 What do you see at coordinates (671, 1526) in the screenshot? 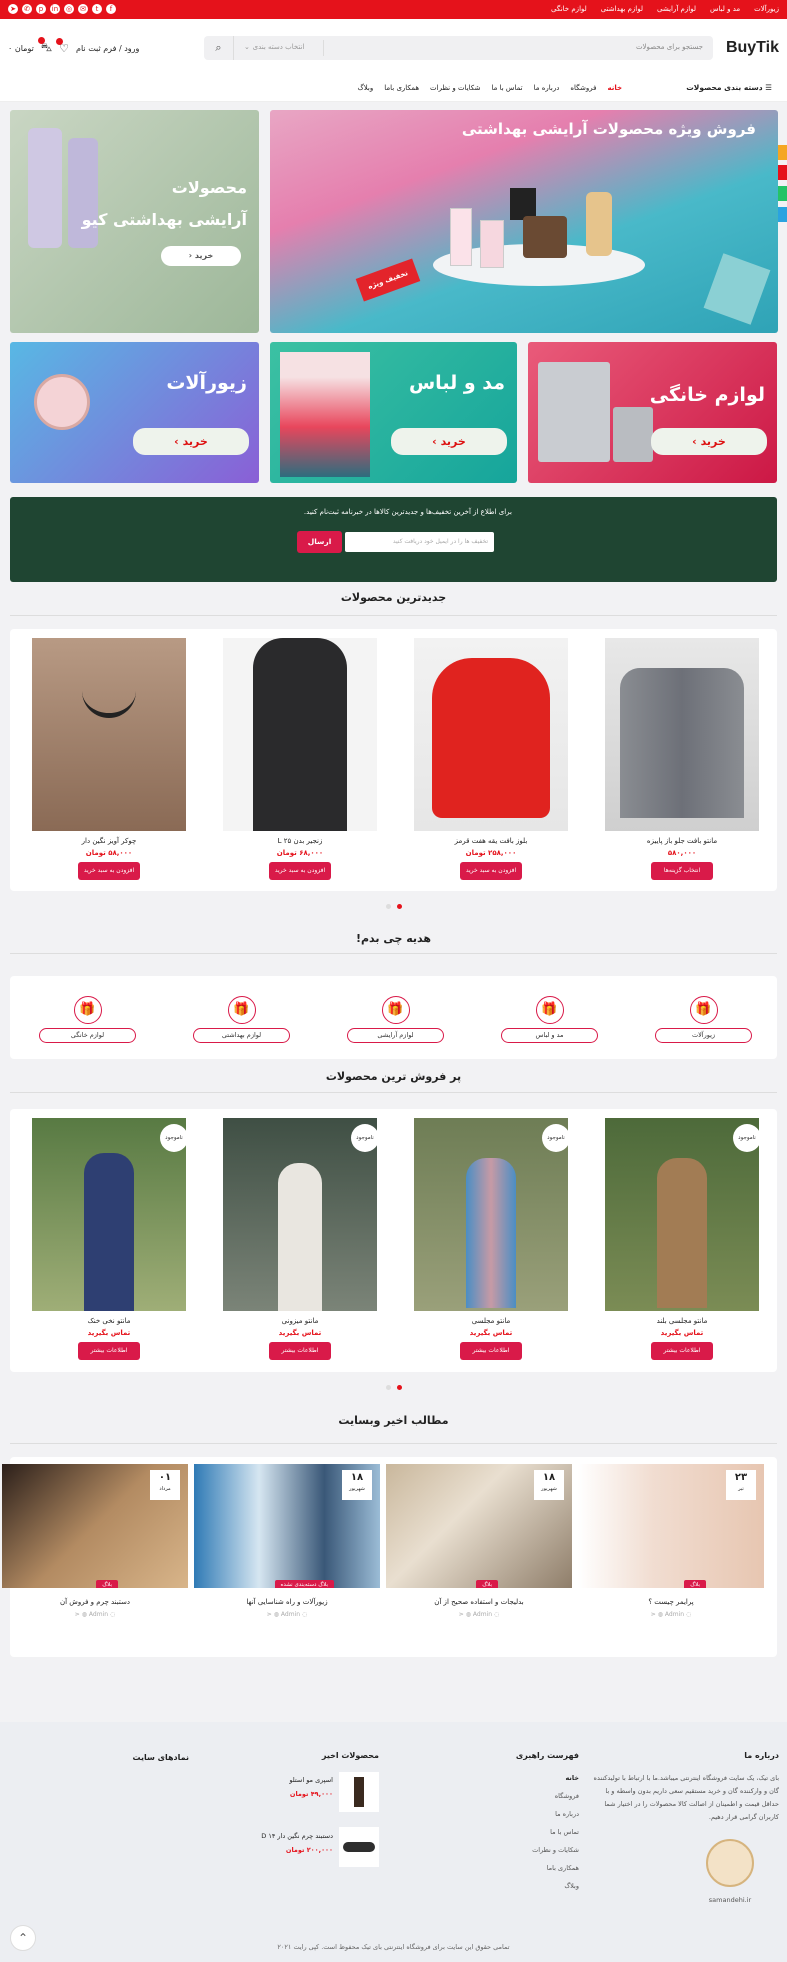
I see `blog-post-image: ۲۳ تیر بلاگ` at bounding box center [671, 1526].